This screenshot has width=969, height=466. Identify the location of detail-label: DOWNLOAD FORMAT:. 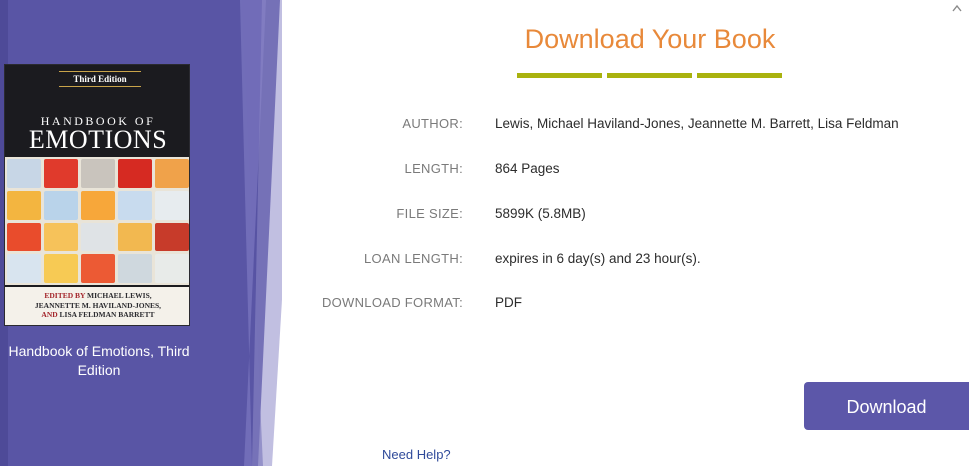
(392, 302).